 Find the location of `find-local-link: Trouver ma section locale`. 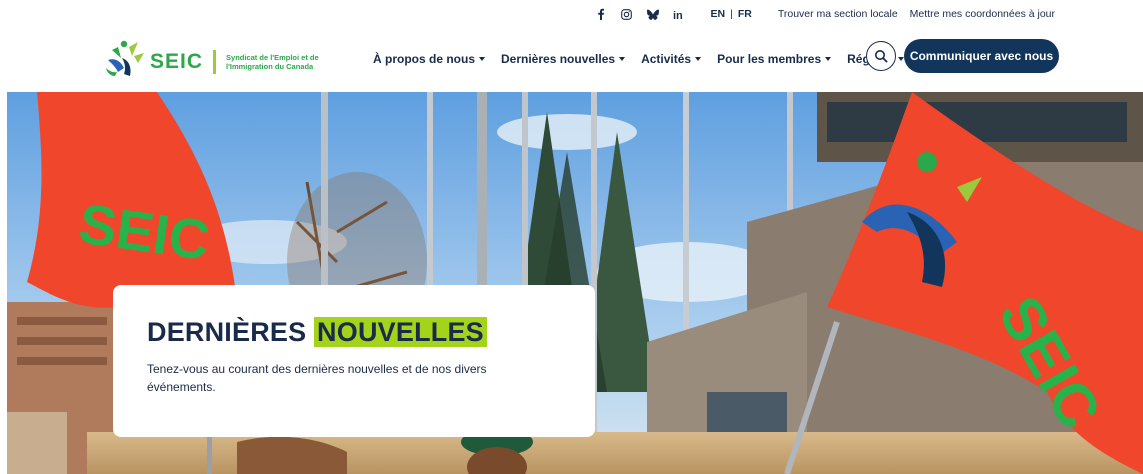

find-local-link: Trouver ma section locale is located at coordinates (838, 14).